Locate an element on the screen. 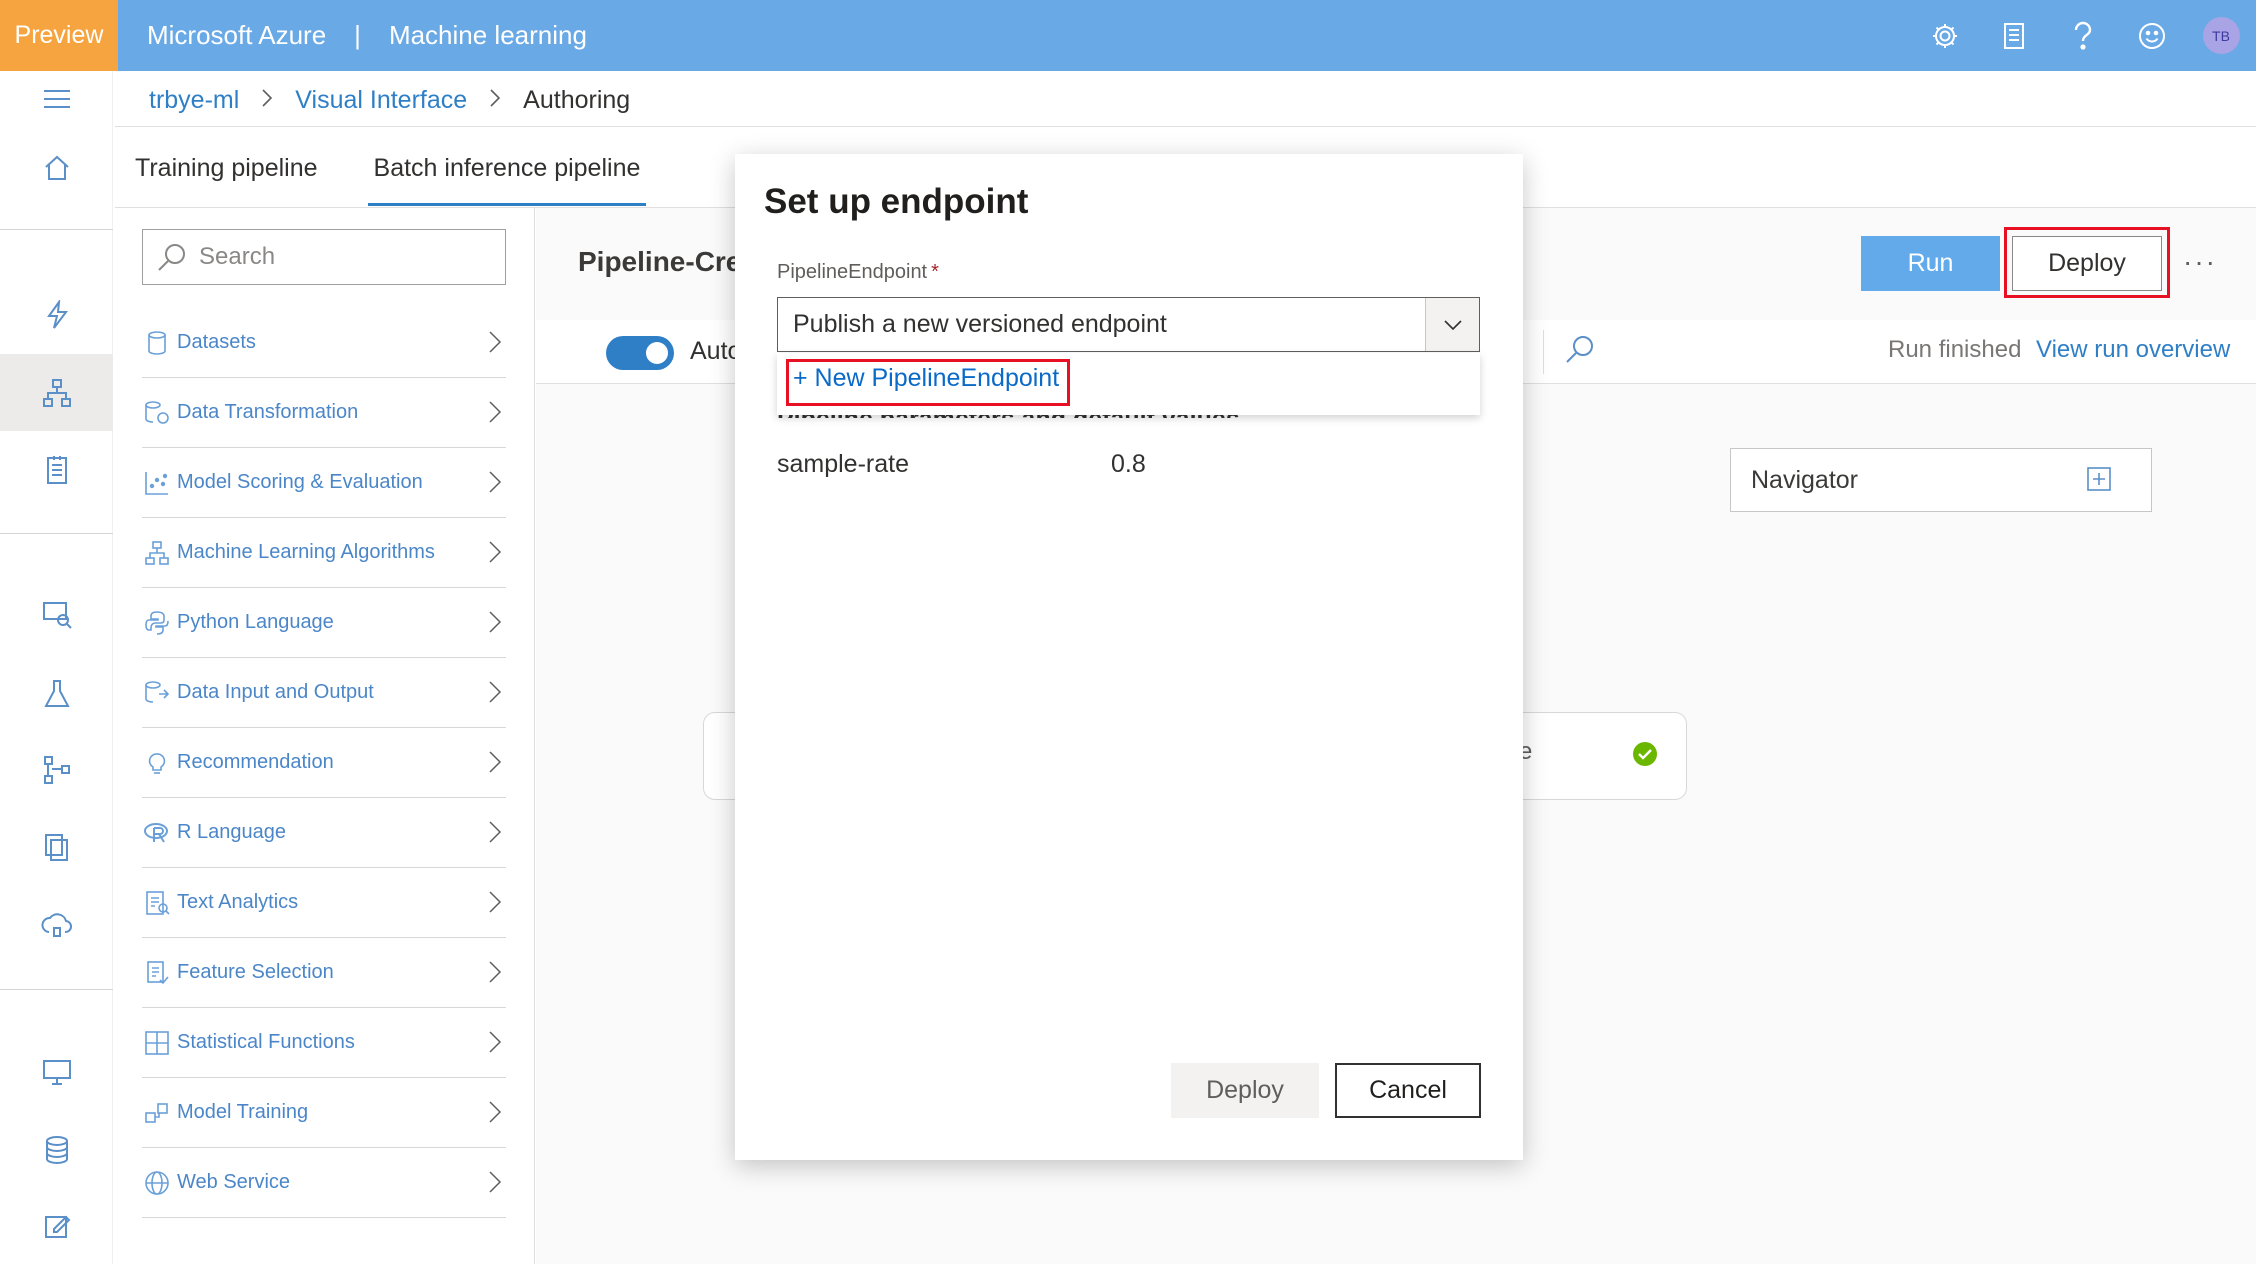 The image size is (2256, 1264). r-icon is located at coordinates (157, 833).